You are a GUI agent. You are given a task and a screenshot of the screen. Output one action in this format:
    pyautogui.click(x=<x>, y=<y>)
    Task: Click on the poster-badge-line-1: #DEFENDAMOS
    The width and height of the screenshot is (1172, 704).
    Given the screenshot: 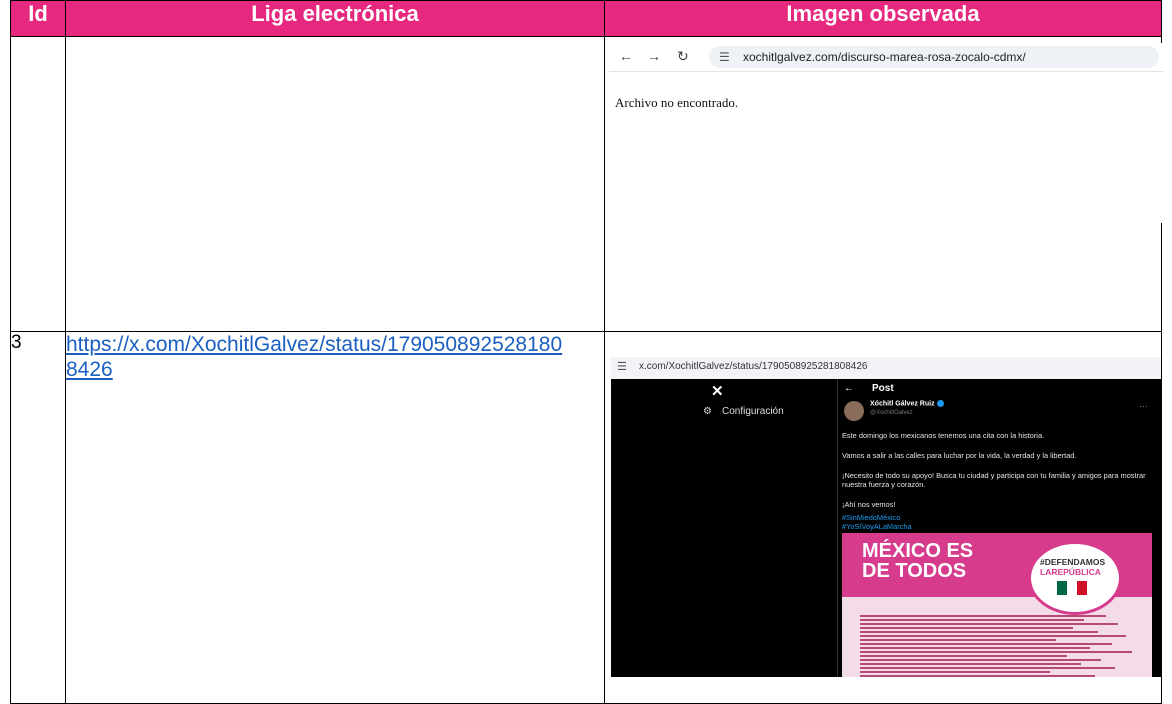 What is the action you would take?
    pyautogui.click(x=1073, y=562)
    